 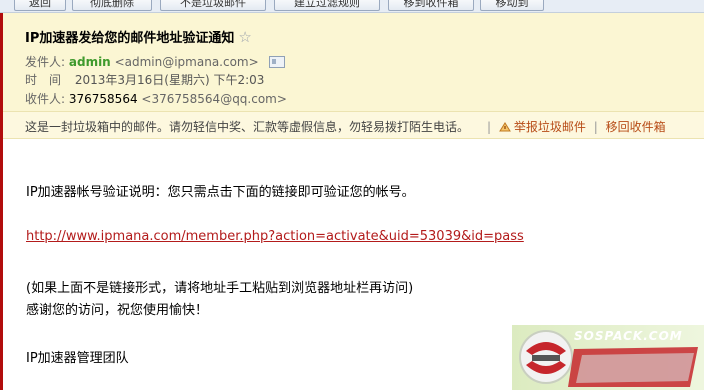 What do you see at coordinates (130, 38) in the screenshot?
I see `subject-text: IP加速器发给您的邮件地址验证通知` at bounding box center [130, 38].